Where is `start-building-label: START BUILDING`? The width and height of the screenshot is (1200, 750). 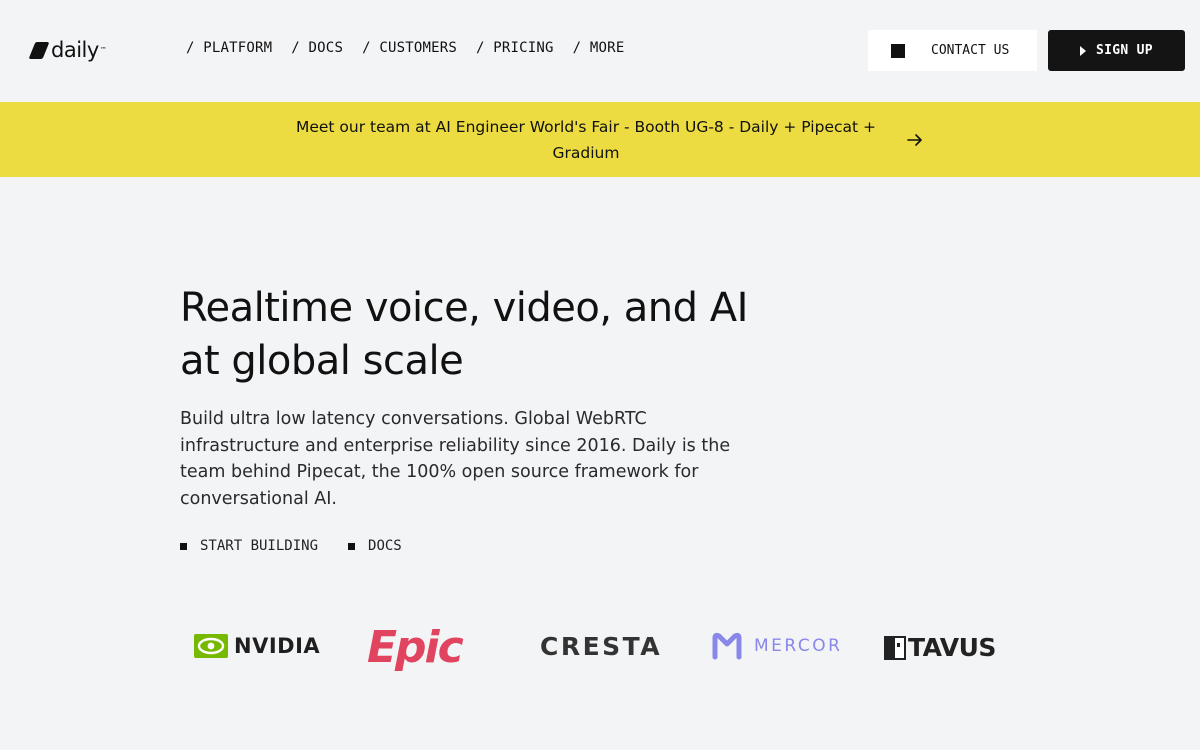 start-building-label: START BUILDING is located at coordinates (259, 546).